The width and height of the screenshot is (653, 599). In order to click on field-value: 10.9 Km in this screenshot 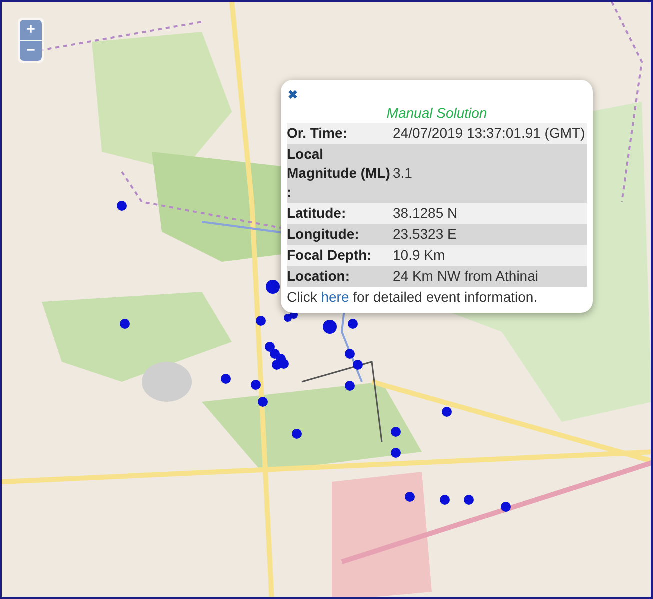, I will do `click(419, 255)`.